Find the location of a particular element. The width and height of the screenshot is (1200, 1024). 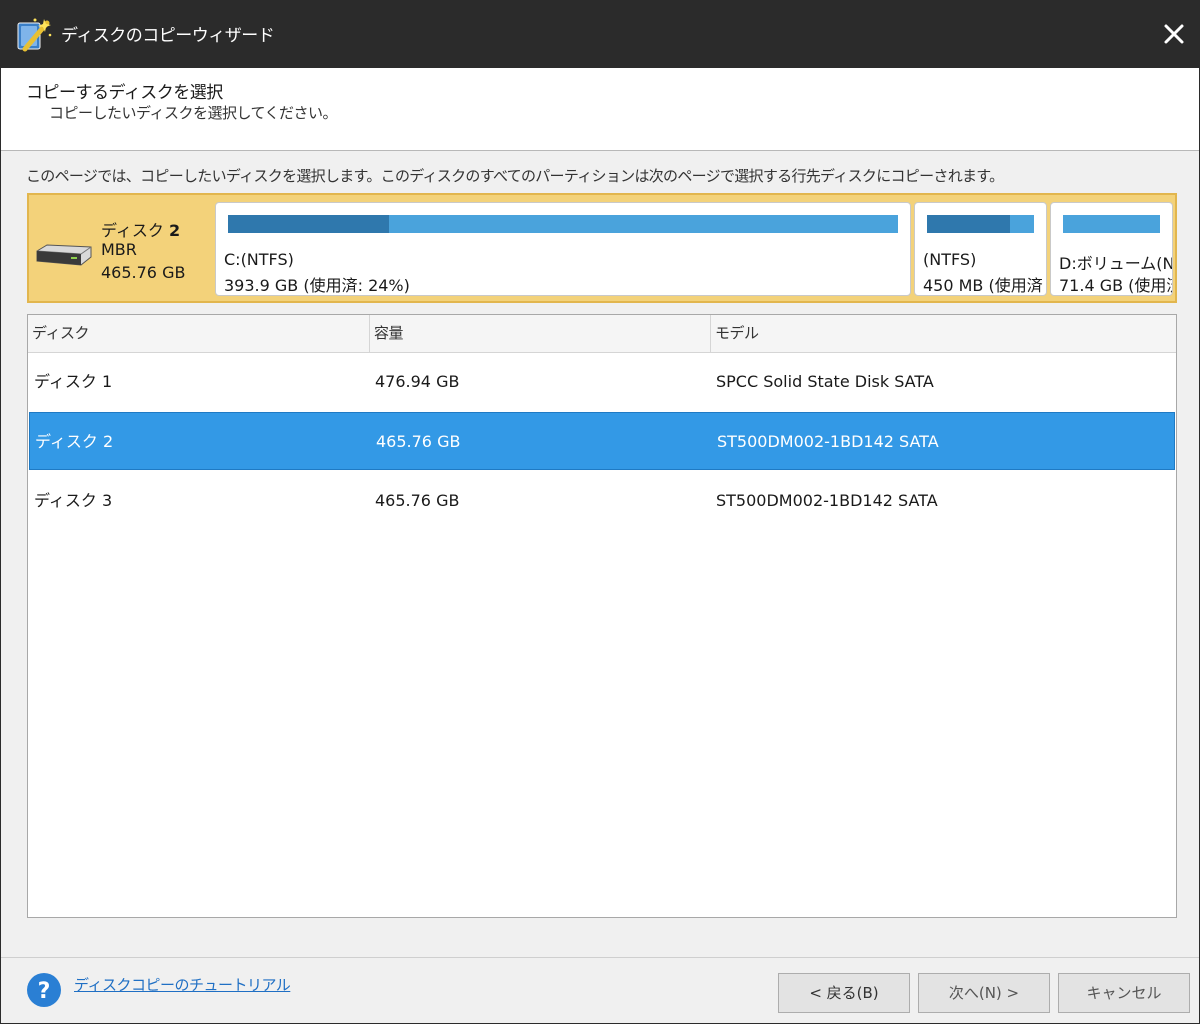

disk-size: 465.76 GB is located at coordinates (143, 272).